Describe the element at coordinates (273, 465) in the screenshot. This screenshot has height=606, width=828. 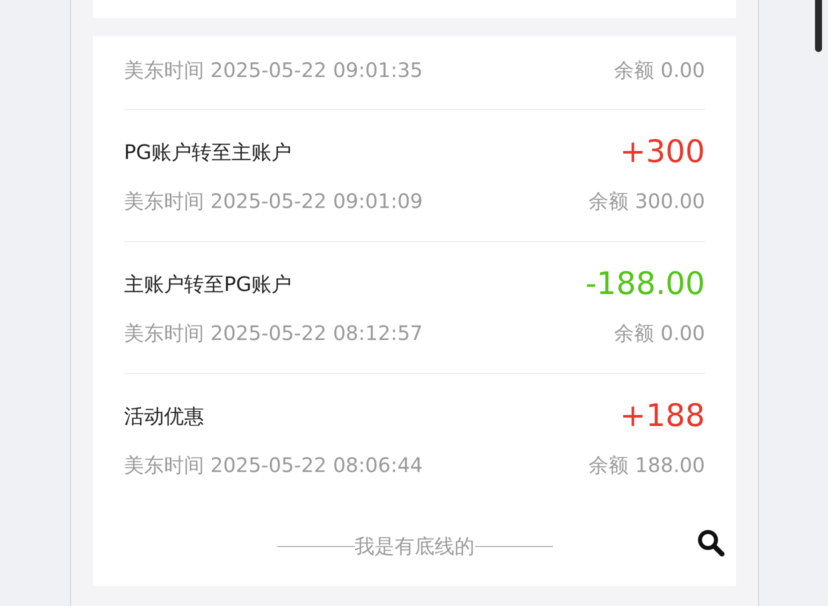
I see `transaction-time: 美东时间 2025-05-22 08:06:44` at that location.